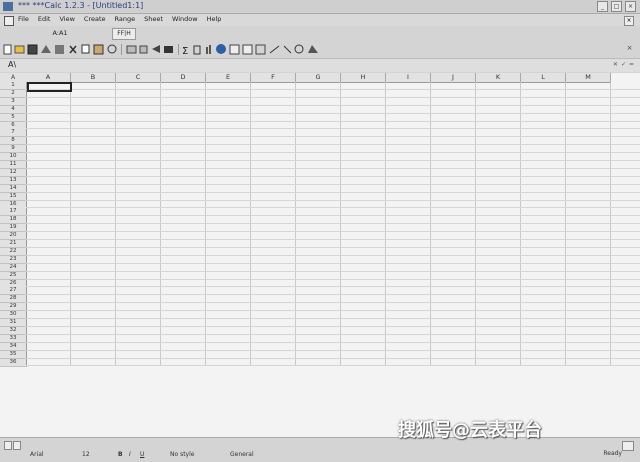  What do you see at coordinates (631, 64) in the screenshot?
I see `formula-icon: =` at bounding box center [631, 64].